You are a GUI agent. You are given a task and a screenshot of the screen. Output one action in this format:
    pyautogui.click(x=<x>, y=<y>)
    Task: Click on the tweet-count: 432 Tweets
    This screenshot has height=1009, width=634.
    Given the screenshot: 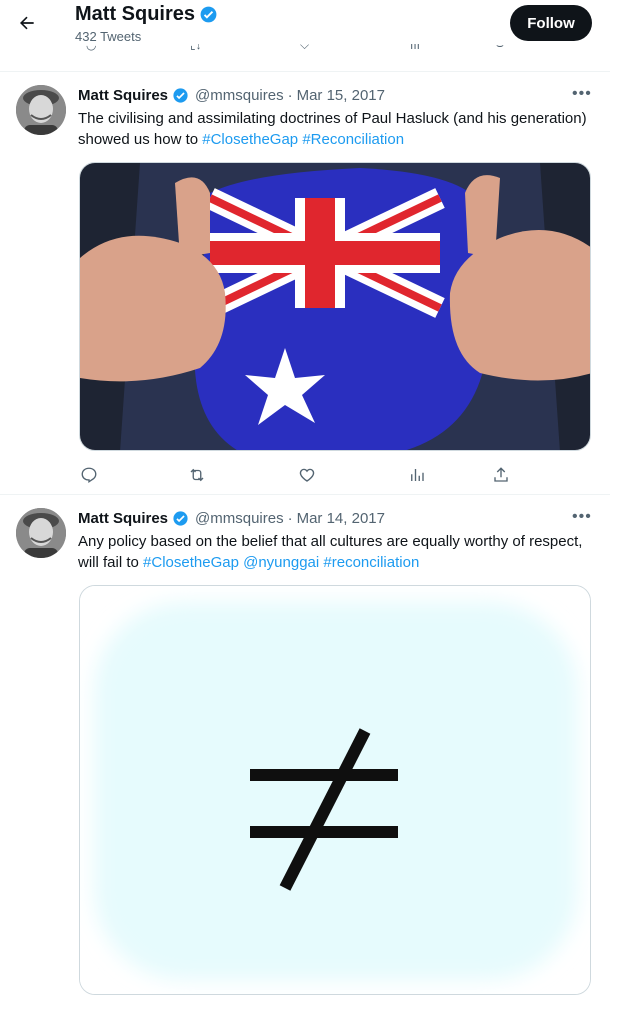 What is the action you would take?
    pyautogui.click(x=108, y=36)
    